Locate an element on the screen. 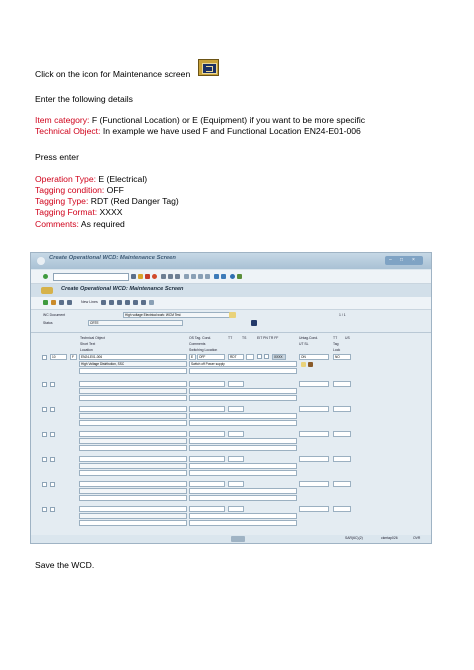  row-6-technical-object is located at coordinates (133, 484).